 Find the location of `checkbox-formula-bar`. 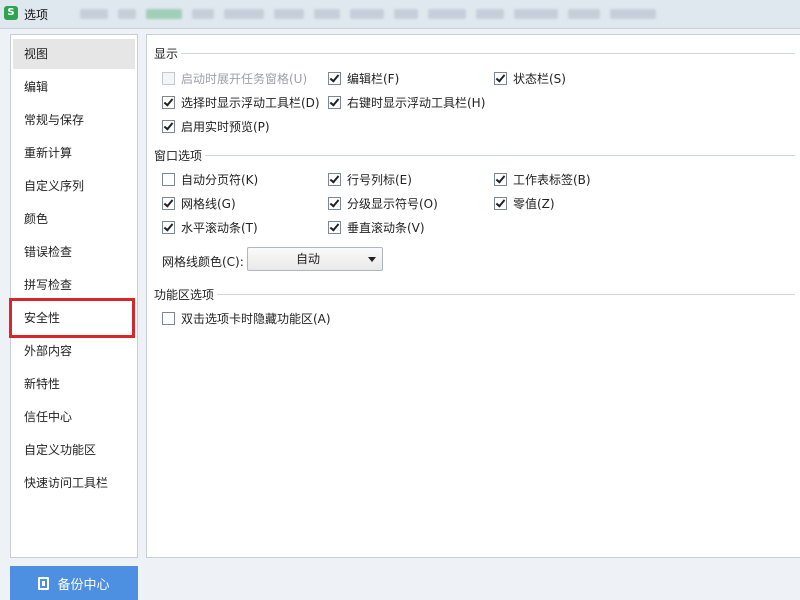

checkbox-formula-bar is located at coordinates (334, 78).